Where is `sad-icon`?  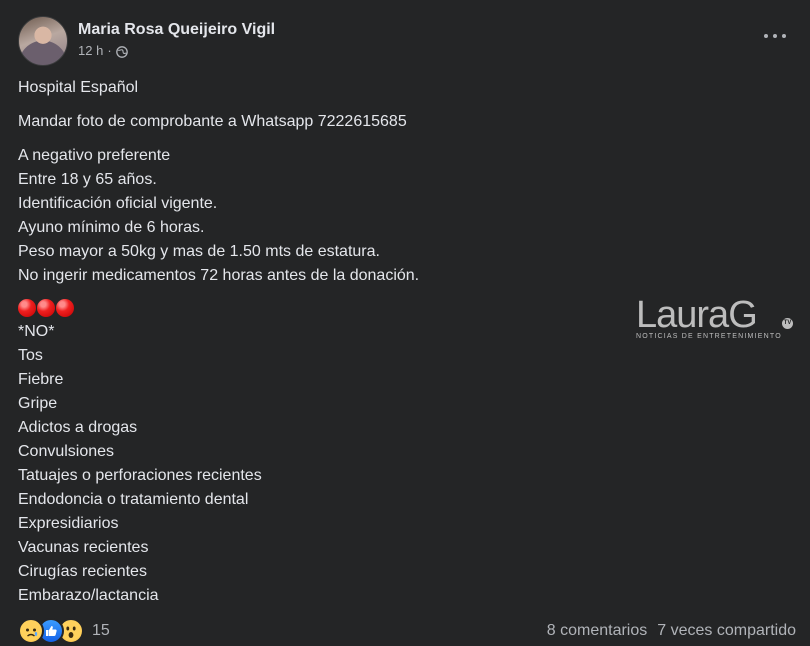
sad-icon is located at coordinates (31, 631).